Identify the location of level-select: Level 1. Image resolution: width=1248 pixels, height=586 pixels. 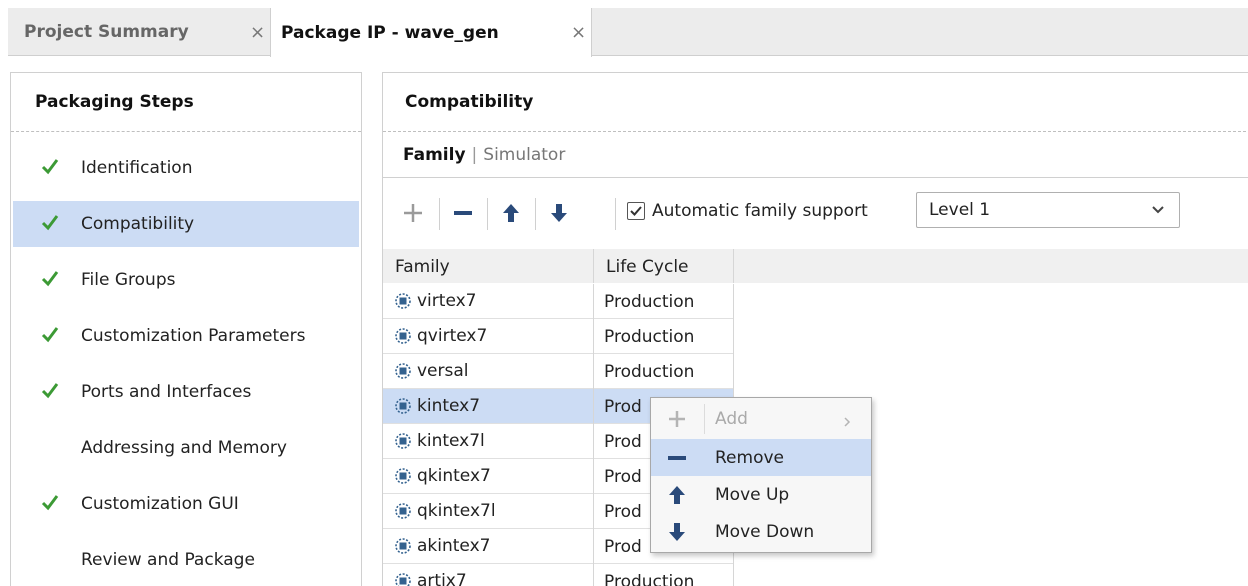
(1048, 210).